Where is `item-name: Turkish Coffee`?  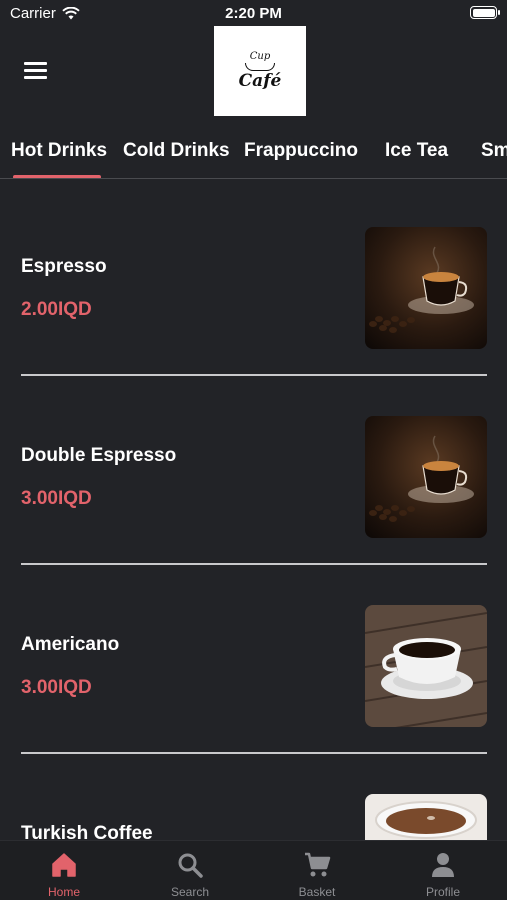
item-name: Turkish Coffee is located at coordinates (87, 831).